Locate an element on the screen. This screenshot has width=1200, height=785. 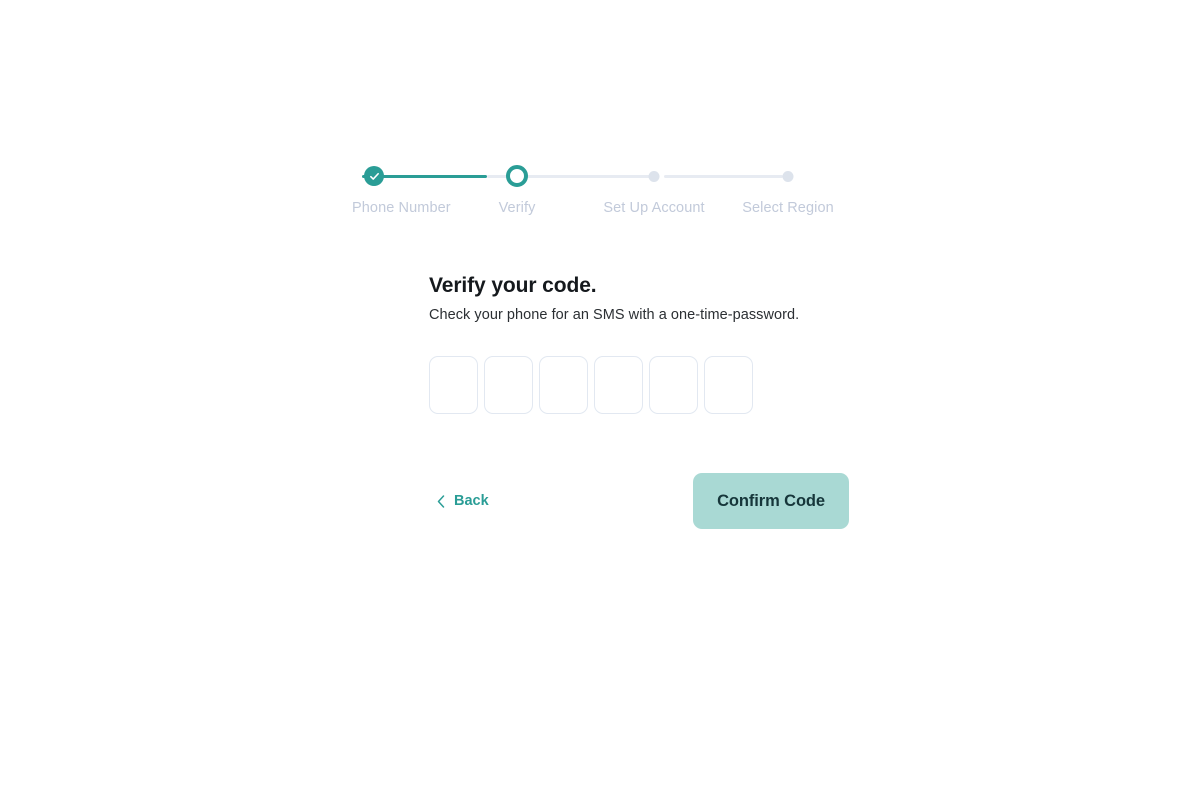
stepper-label-select-region: Select Region is located at coordinates (788, 208).